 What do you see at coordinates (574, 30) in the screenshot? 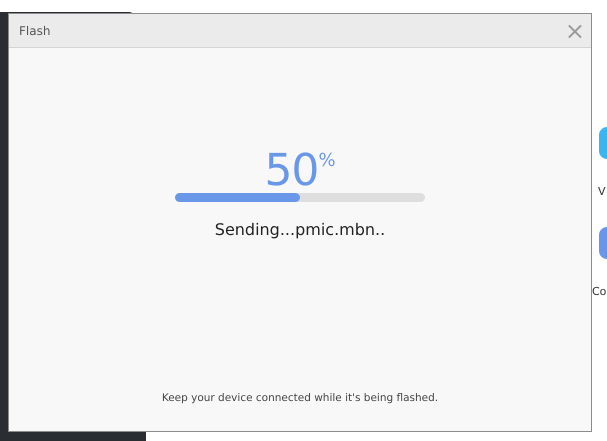
I see `close-button: ×` at bounding box center [574, 30].